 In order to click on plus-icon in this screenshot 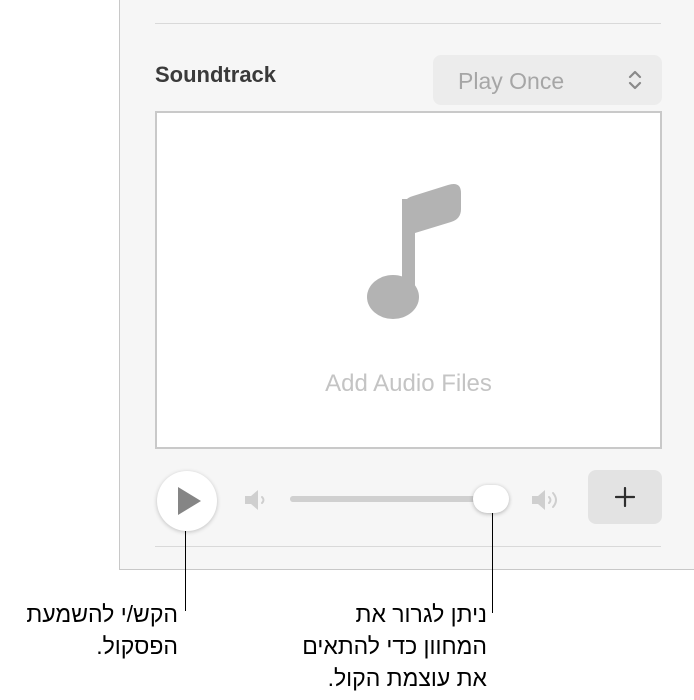, I will do `click(625, 497)`.